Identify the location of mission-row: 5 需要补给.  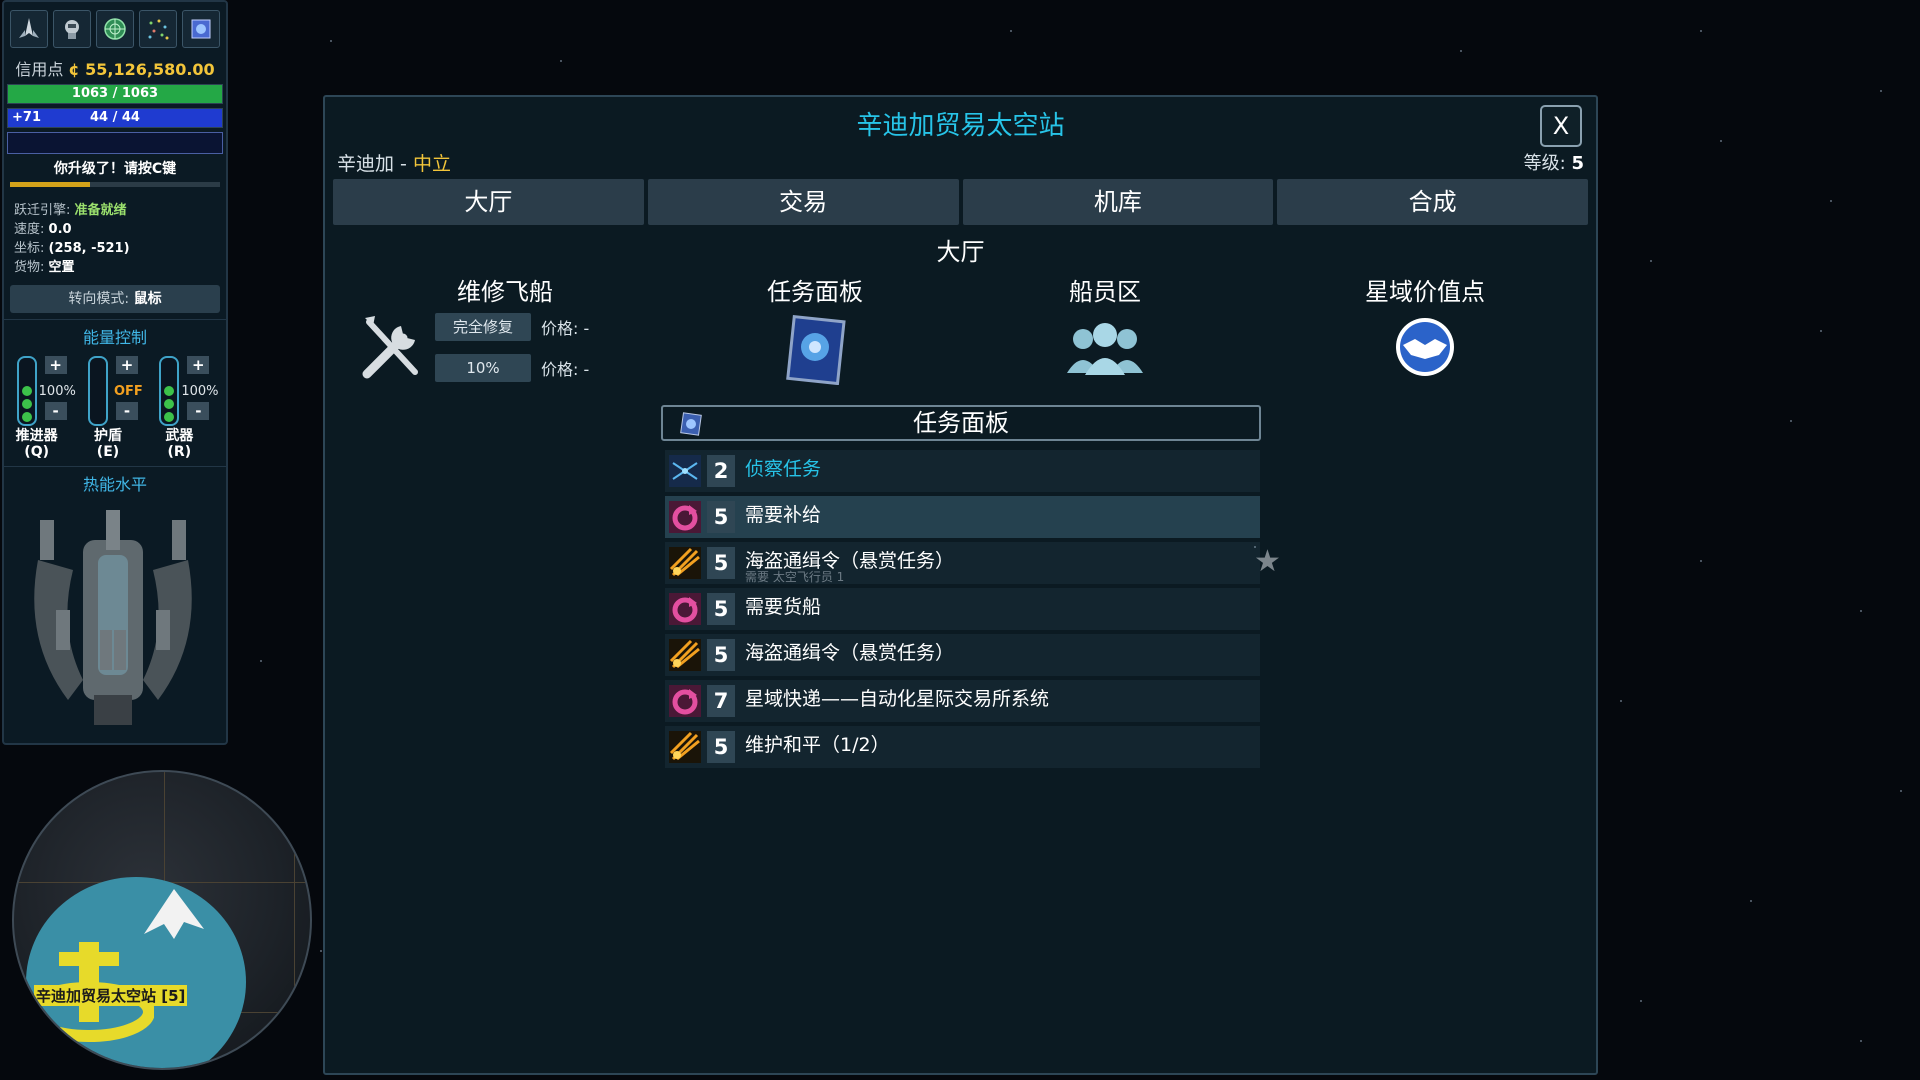
(962, 517).